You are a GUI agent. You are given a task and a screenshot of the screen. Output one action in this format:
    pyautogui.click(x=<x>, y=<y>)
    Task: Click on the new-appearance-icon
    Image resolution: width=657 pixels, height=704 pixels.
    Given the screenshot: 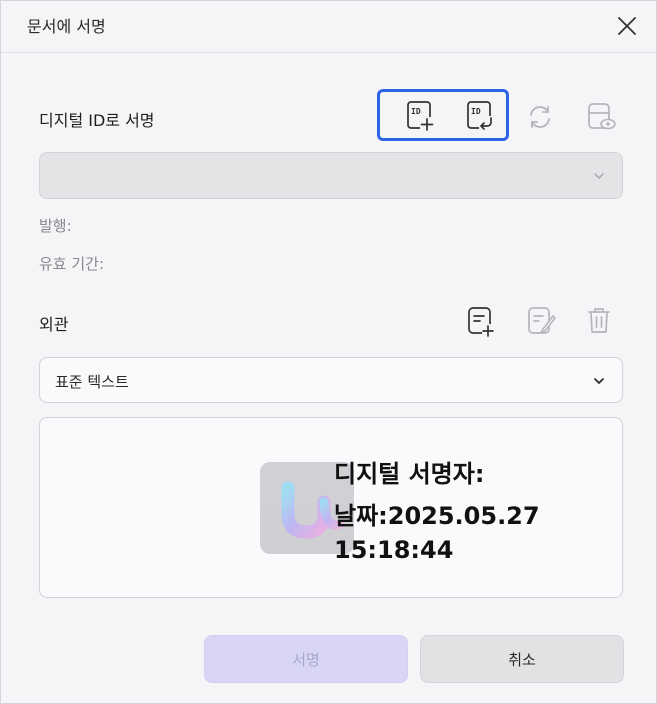 What is the action you would take?
    pyautogui.click(x=481, y=322)
    